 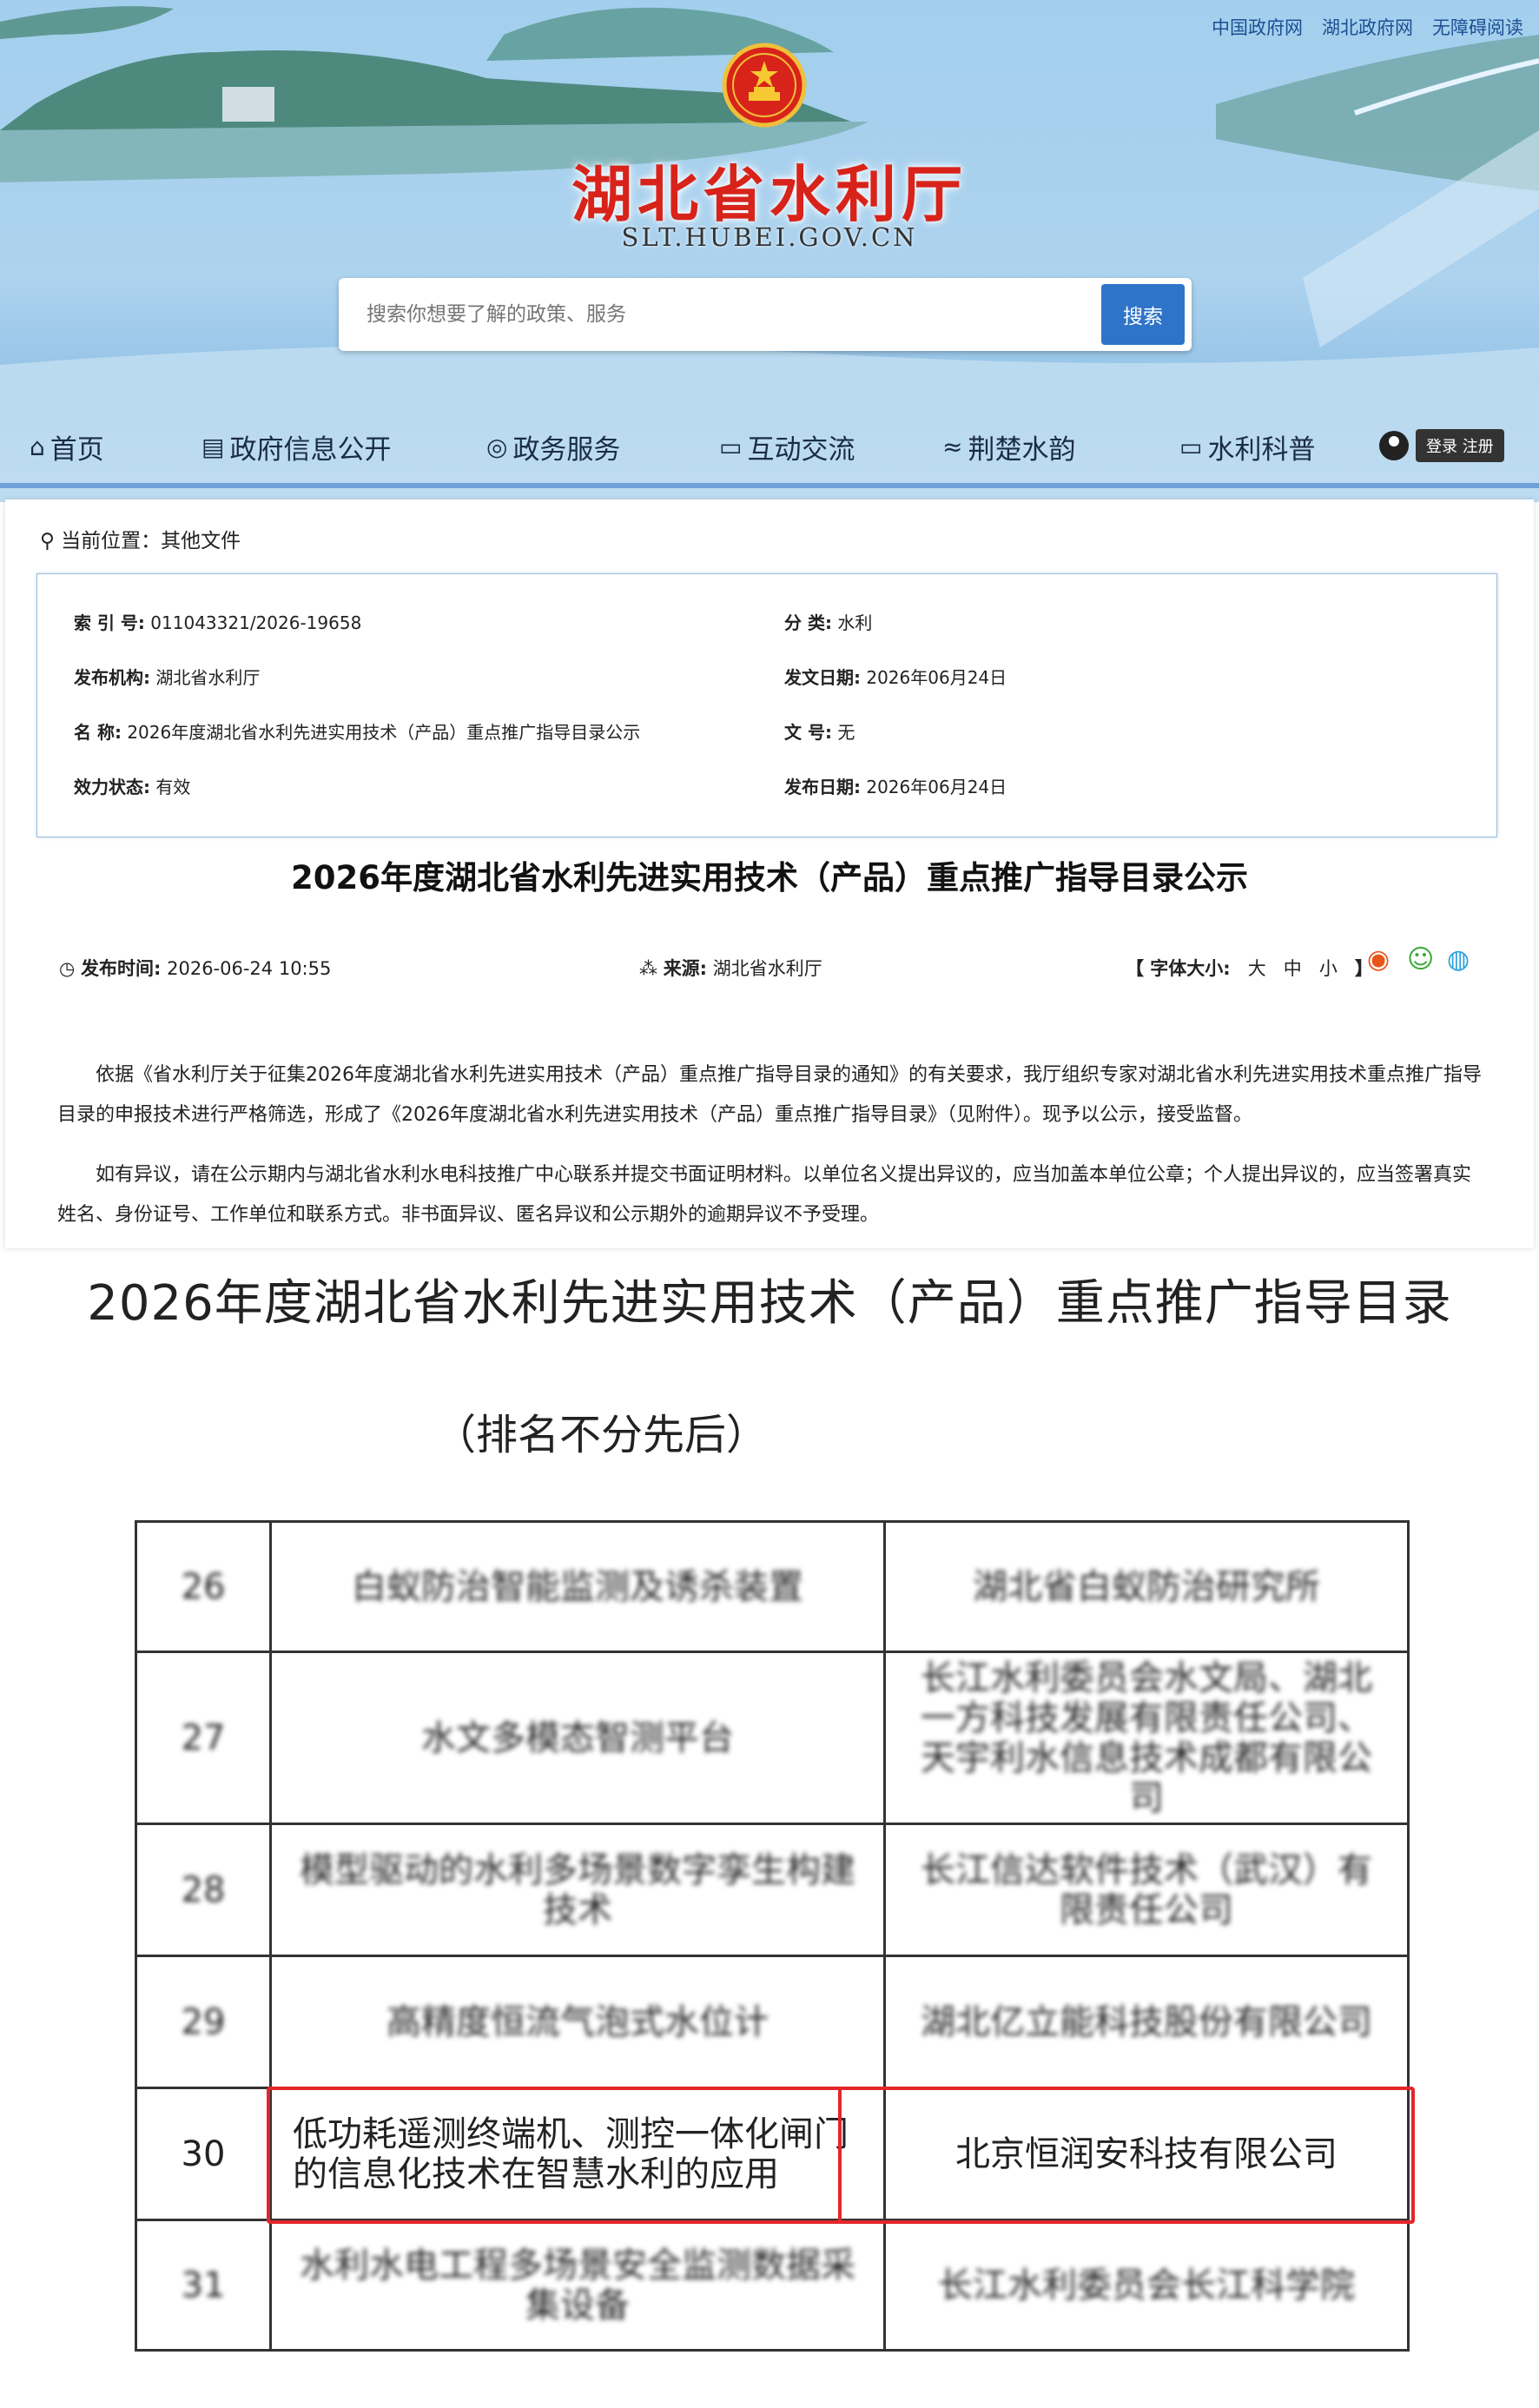 What do you see at coordinates (1460, 445) in the screenshot?
I see `login-register-button: 登录 注册` at bounding box center [1460, 445].